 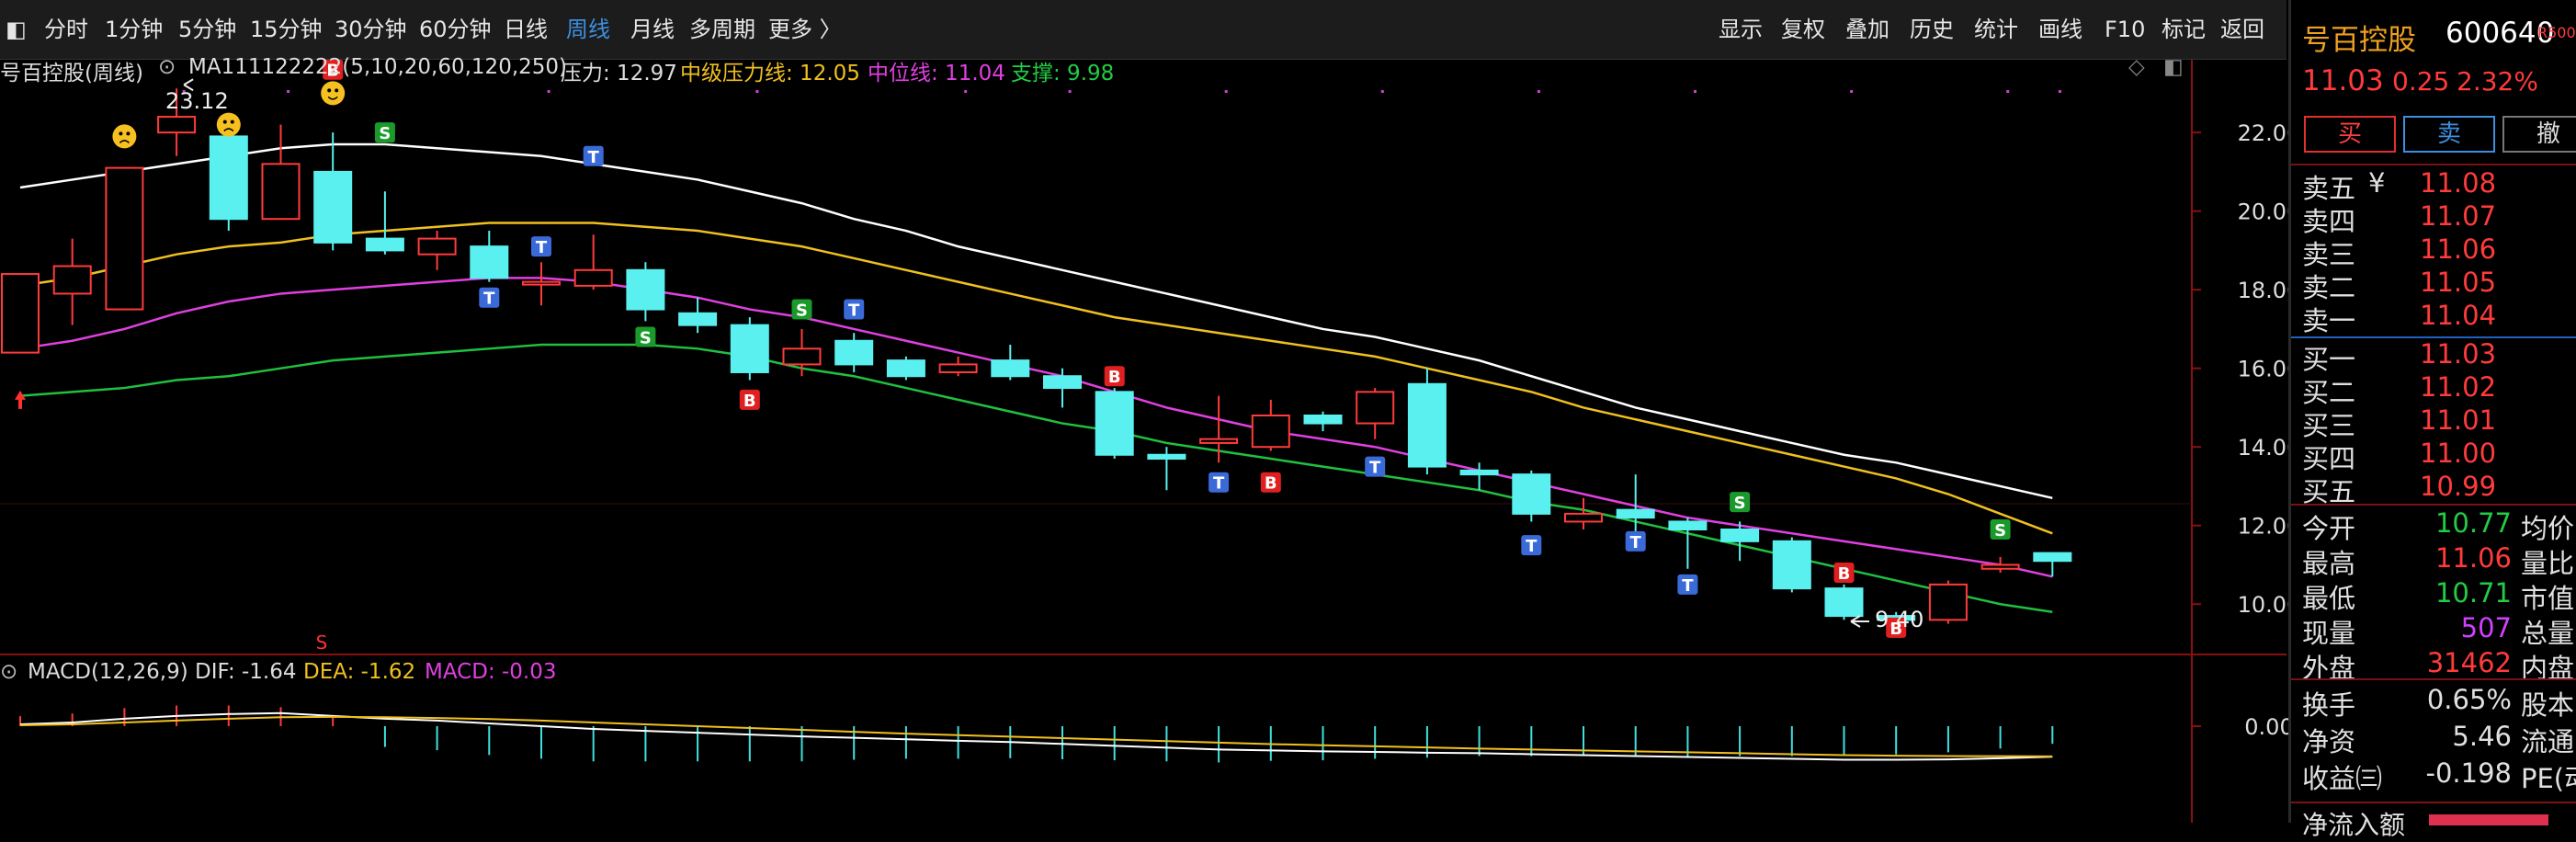 I want to click on panel-toggle-icon: ◧, so click(x=2173, y=67).